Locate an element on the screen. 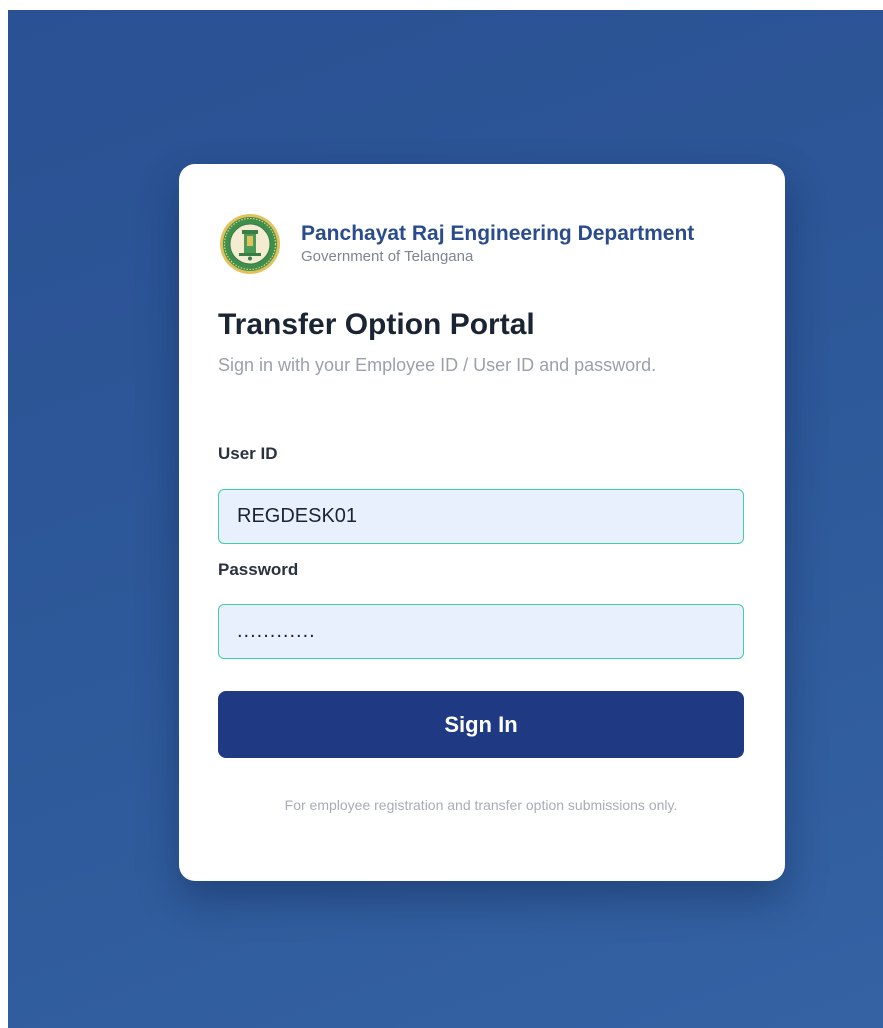 The height and width of the screenshot is (1028, 883). user-id-input is located at coordinates (481, 516).